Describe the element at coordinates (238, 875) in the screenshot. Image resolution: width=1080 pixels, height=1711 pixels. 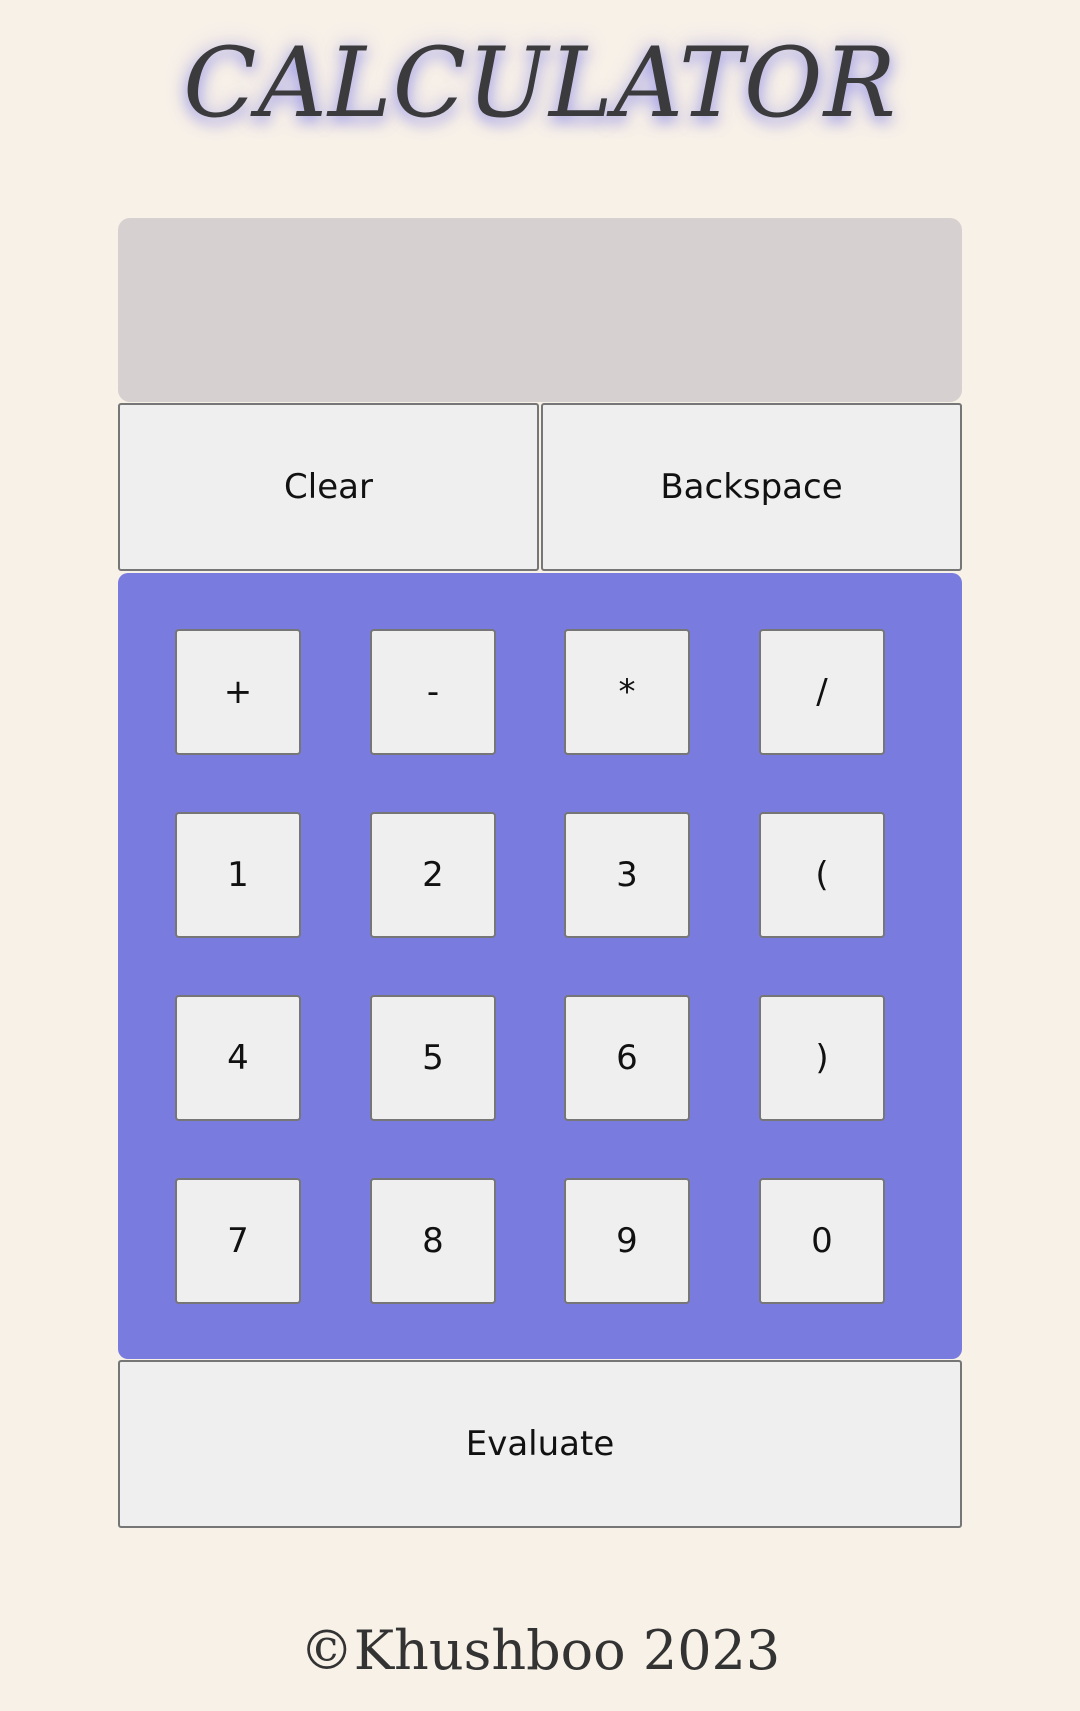
I see `key-1: 1` at that location.